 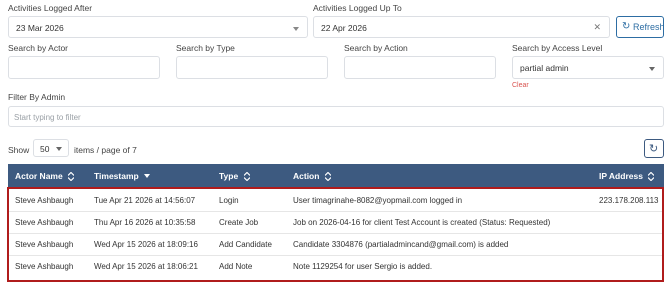 I want to click on clear-date-icon: ✕, so click(x=597, y=27).